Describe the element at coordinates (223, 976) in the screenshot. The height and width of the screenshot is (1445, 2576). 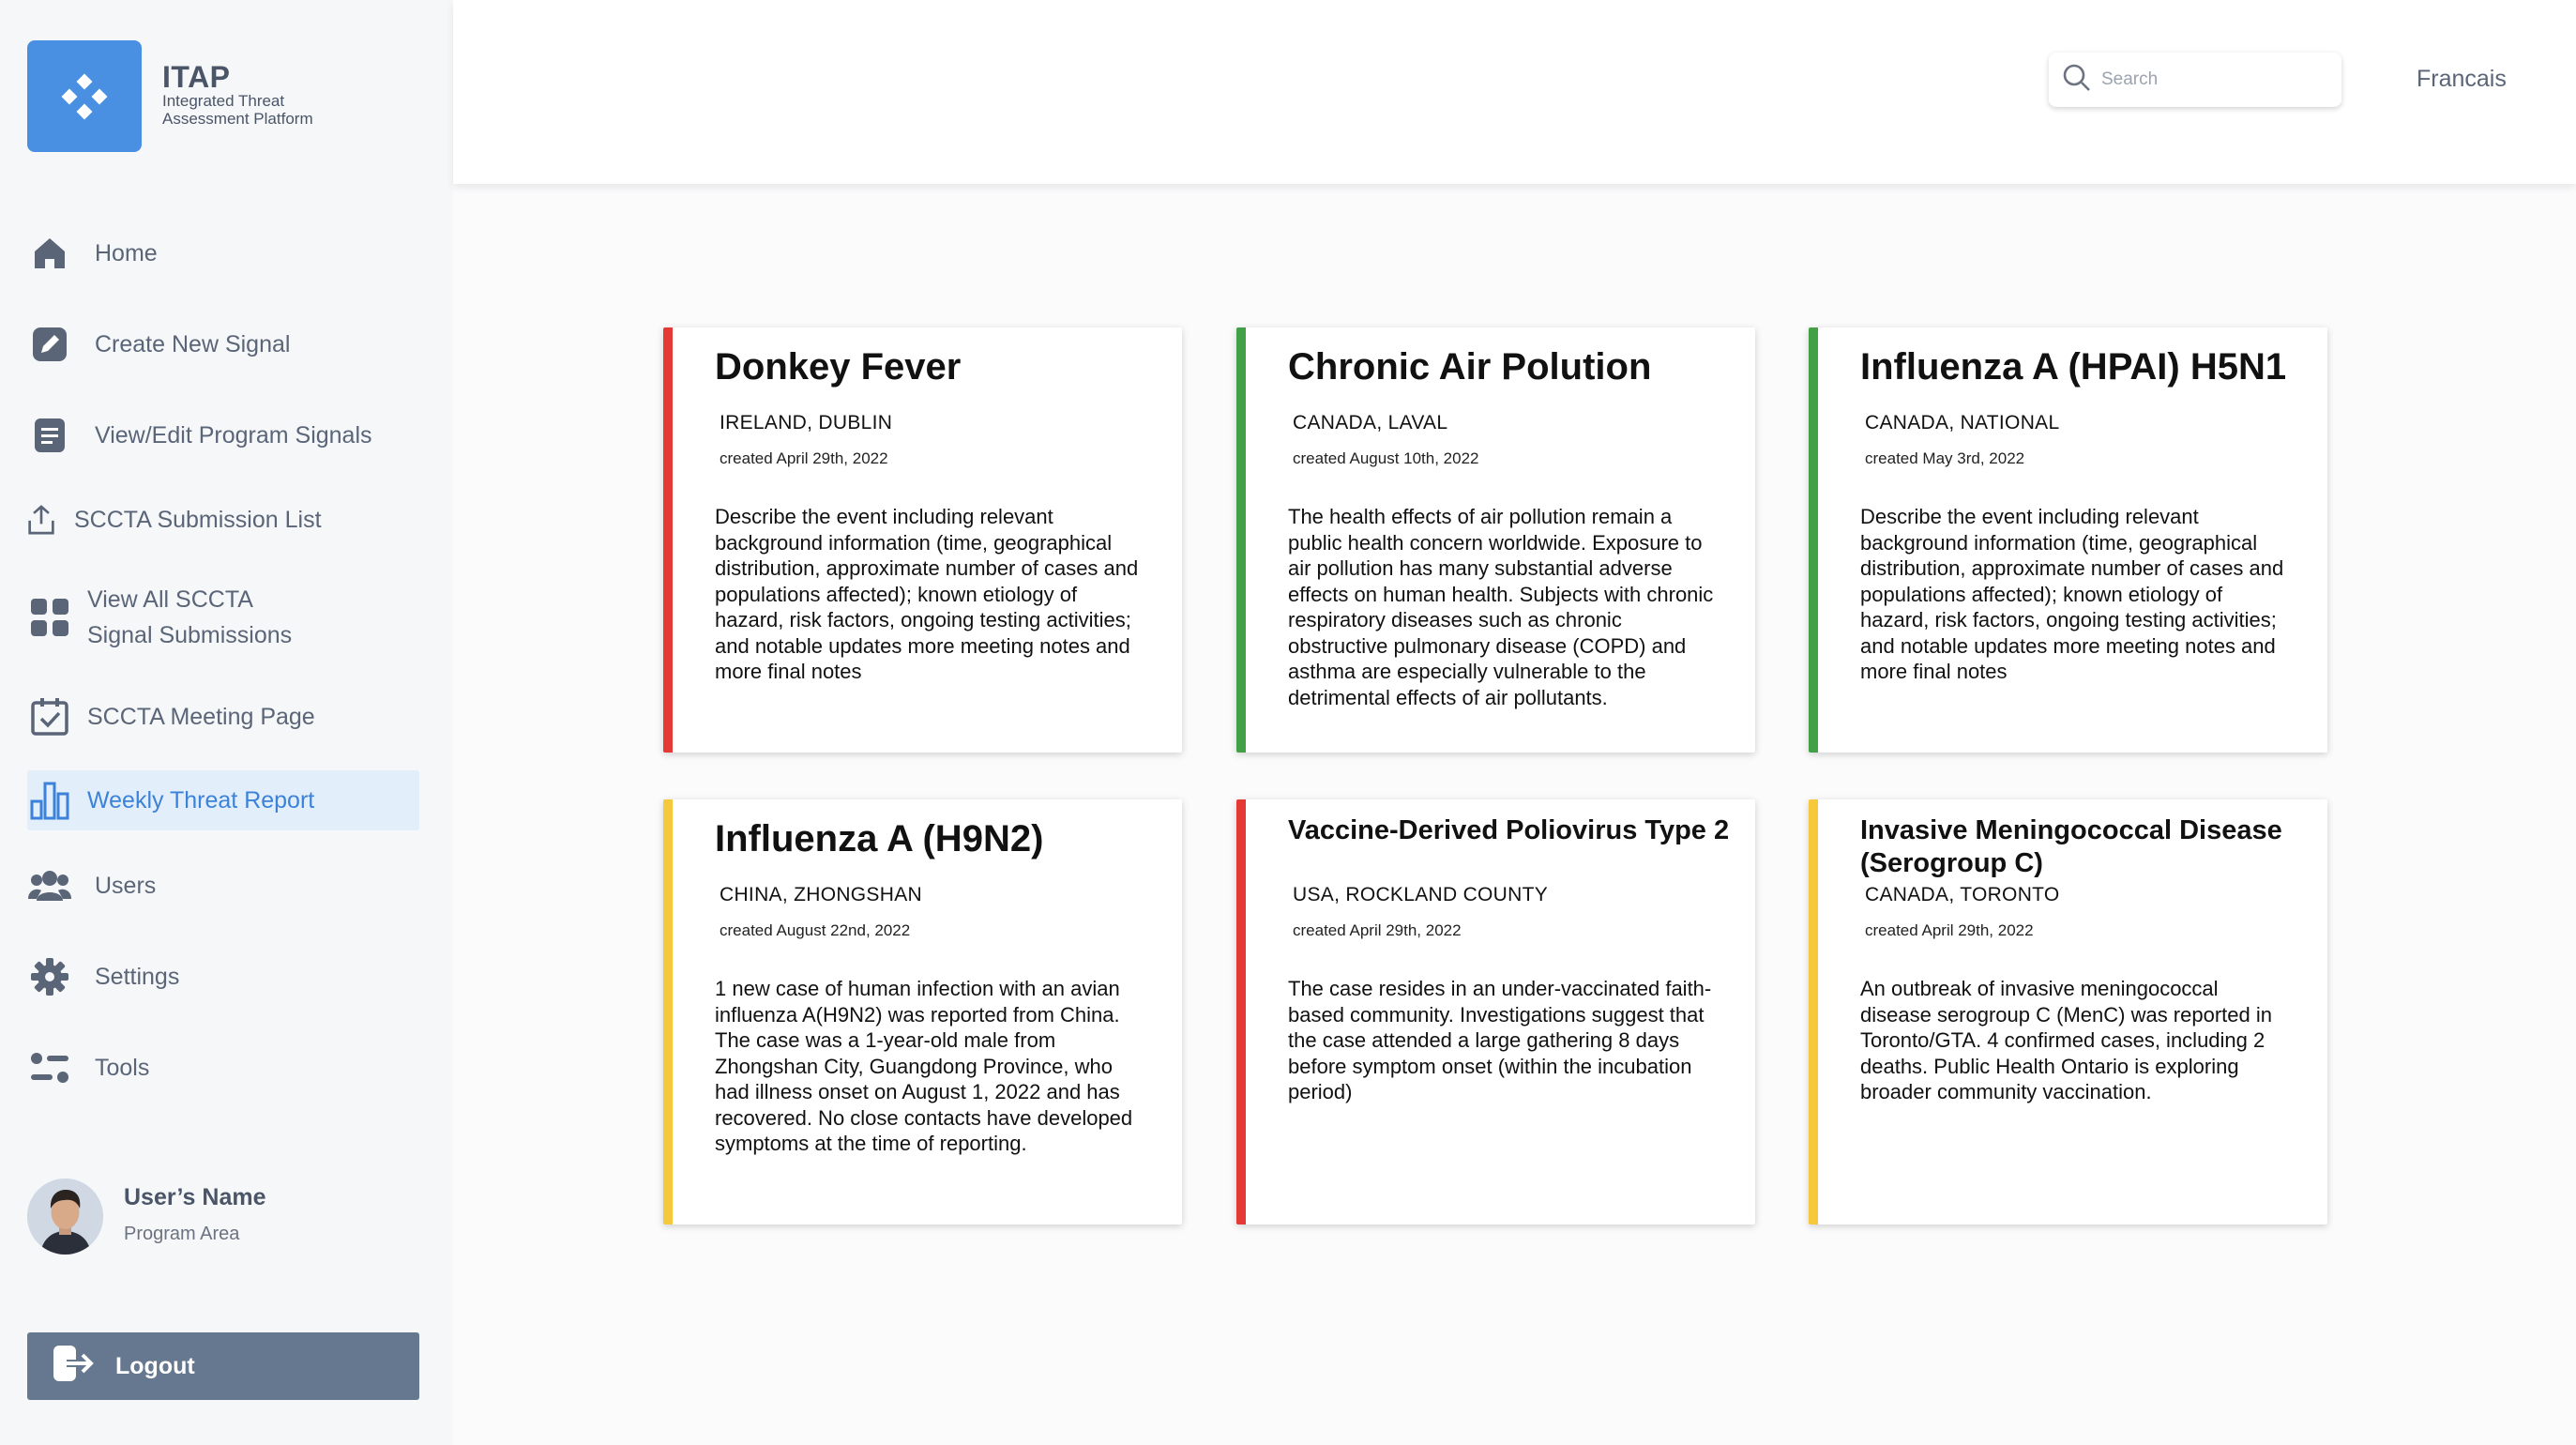
I see `sidebar-item-settings: Settings` at that location.